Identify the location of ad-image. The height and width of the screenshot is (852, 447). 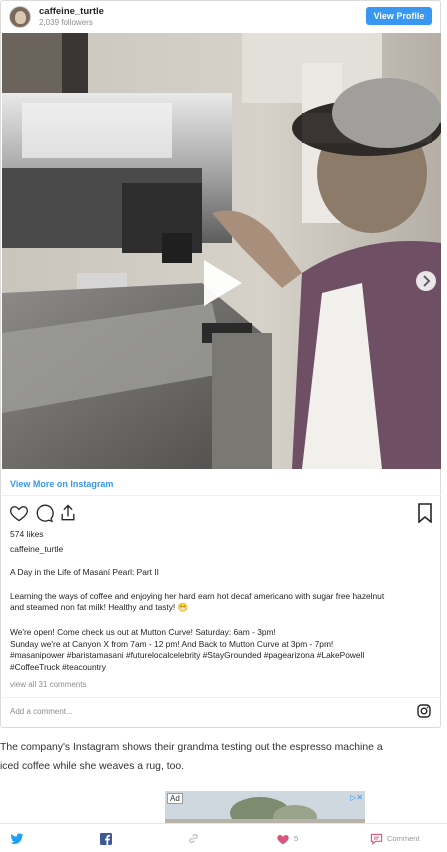
(265, 809).